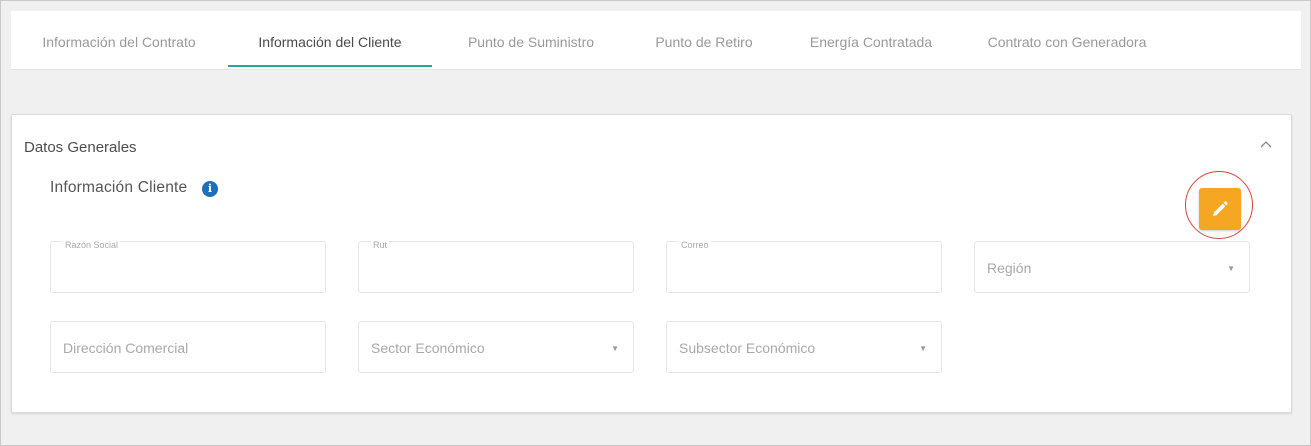 The width and height of the screenshot is (1311, 446). Describe the element at coordinates (747, 348) in the screenshot. I see `subsector-placeholder: Subsector Económico` at that location.